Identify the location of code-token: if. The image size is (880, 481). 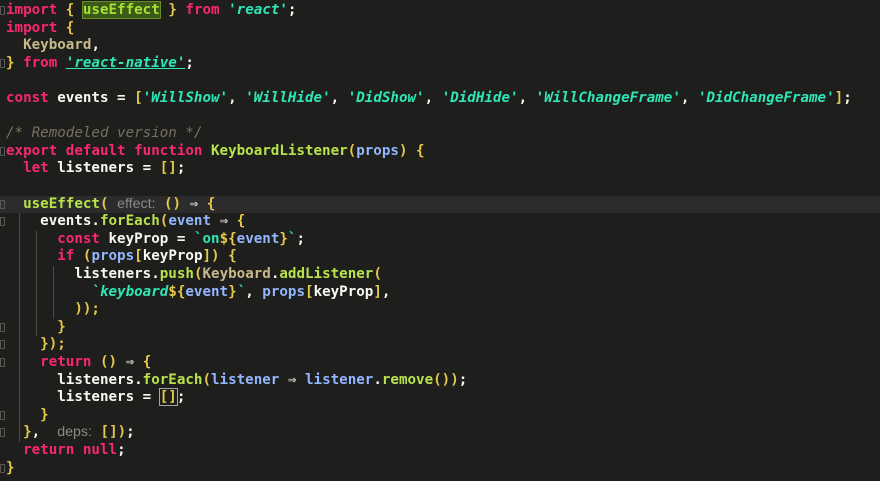
(66, 256).